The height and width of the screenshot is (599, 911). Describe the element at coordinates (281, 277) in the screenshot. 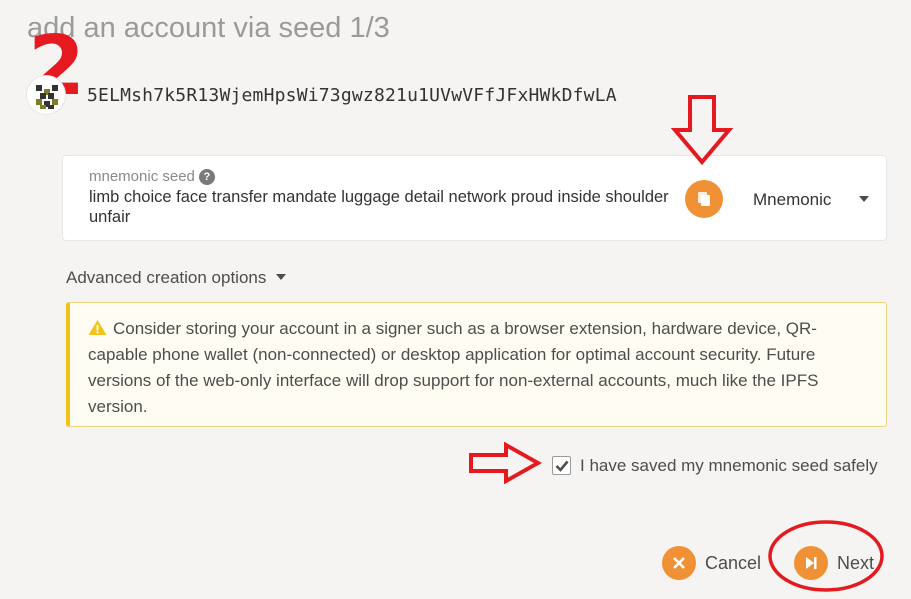

I see `caret-down-icon` at that location.